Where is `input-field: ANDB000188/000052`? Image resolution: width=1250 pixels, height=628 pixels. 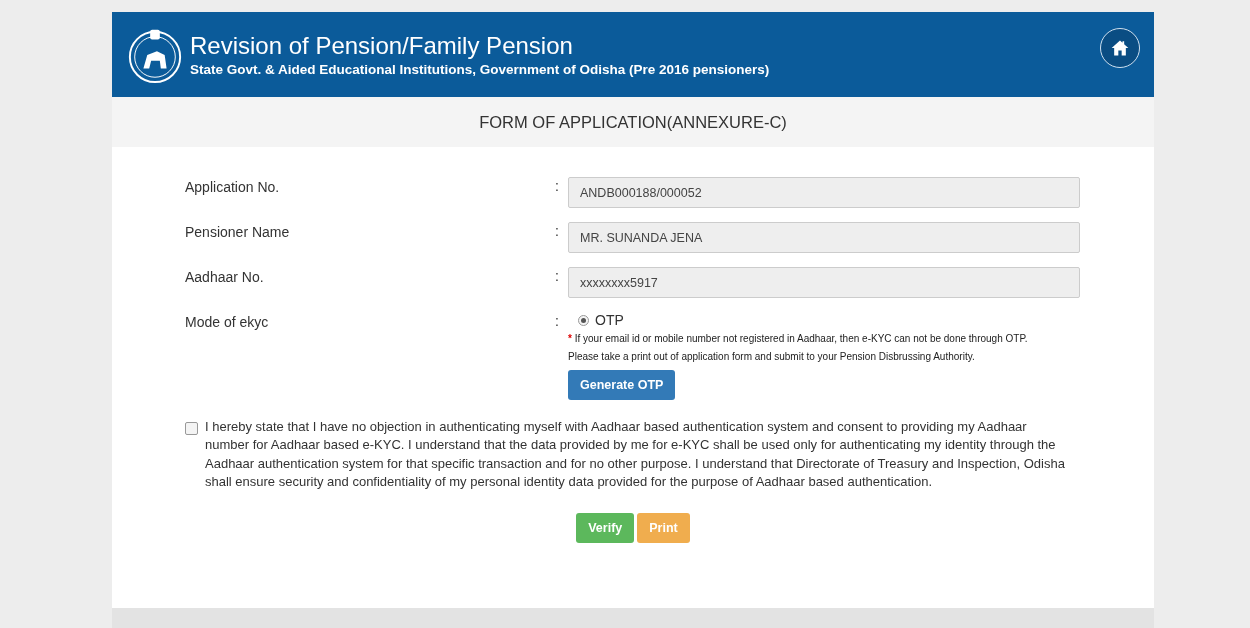
input-field: ANDB000188/000052 is located at coordinates (824, 192).